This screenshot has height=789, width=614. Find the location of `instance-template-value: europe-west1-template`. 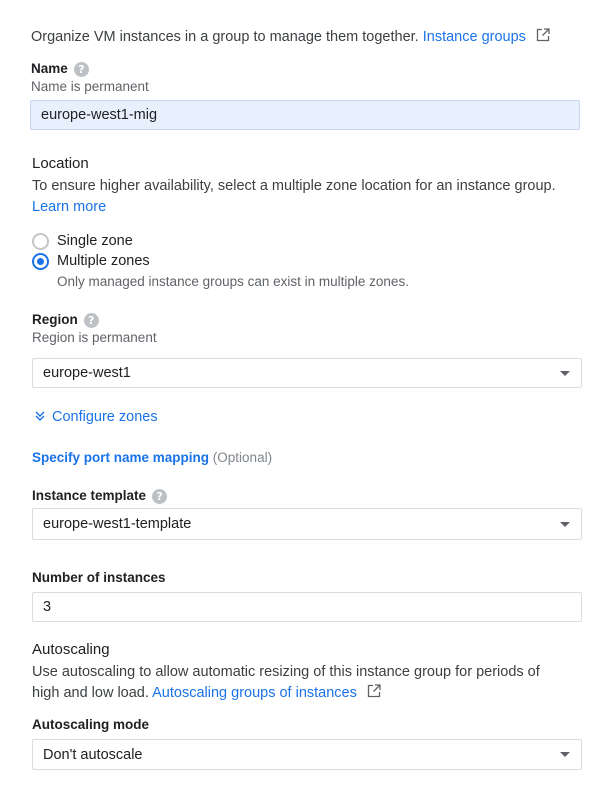

instance-template-value: europe-west1-template is located at coordinates (117, 524).